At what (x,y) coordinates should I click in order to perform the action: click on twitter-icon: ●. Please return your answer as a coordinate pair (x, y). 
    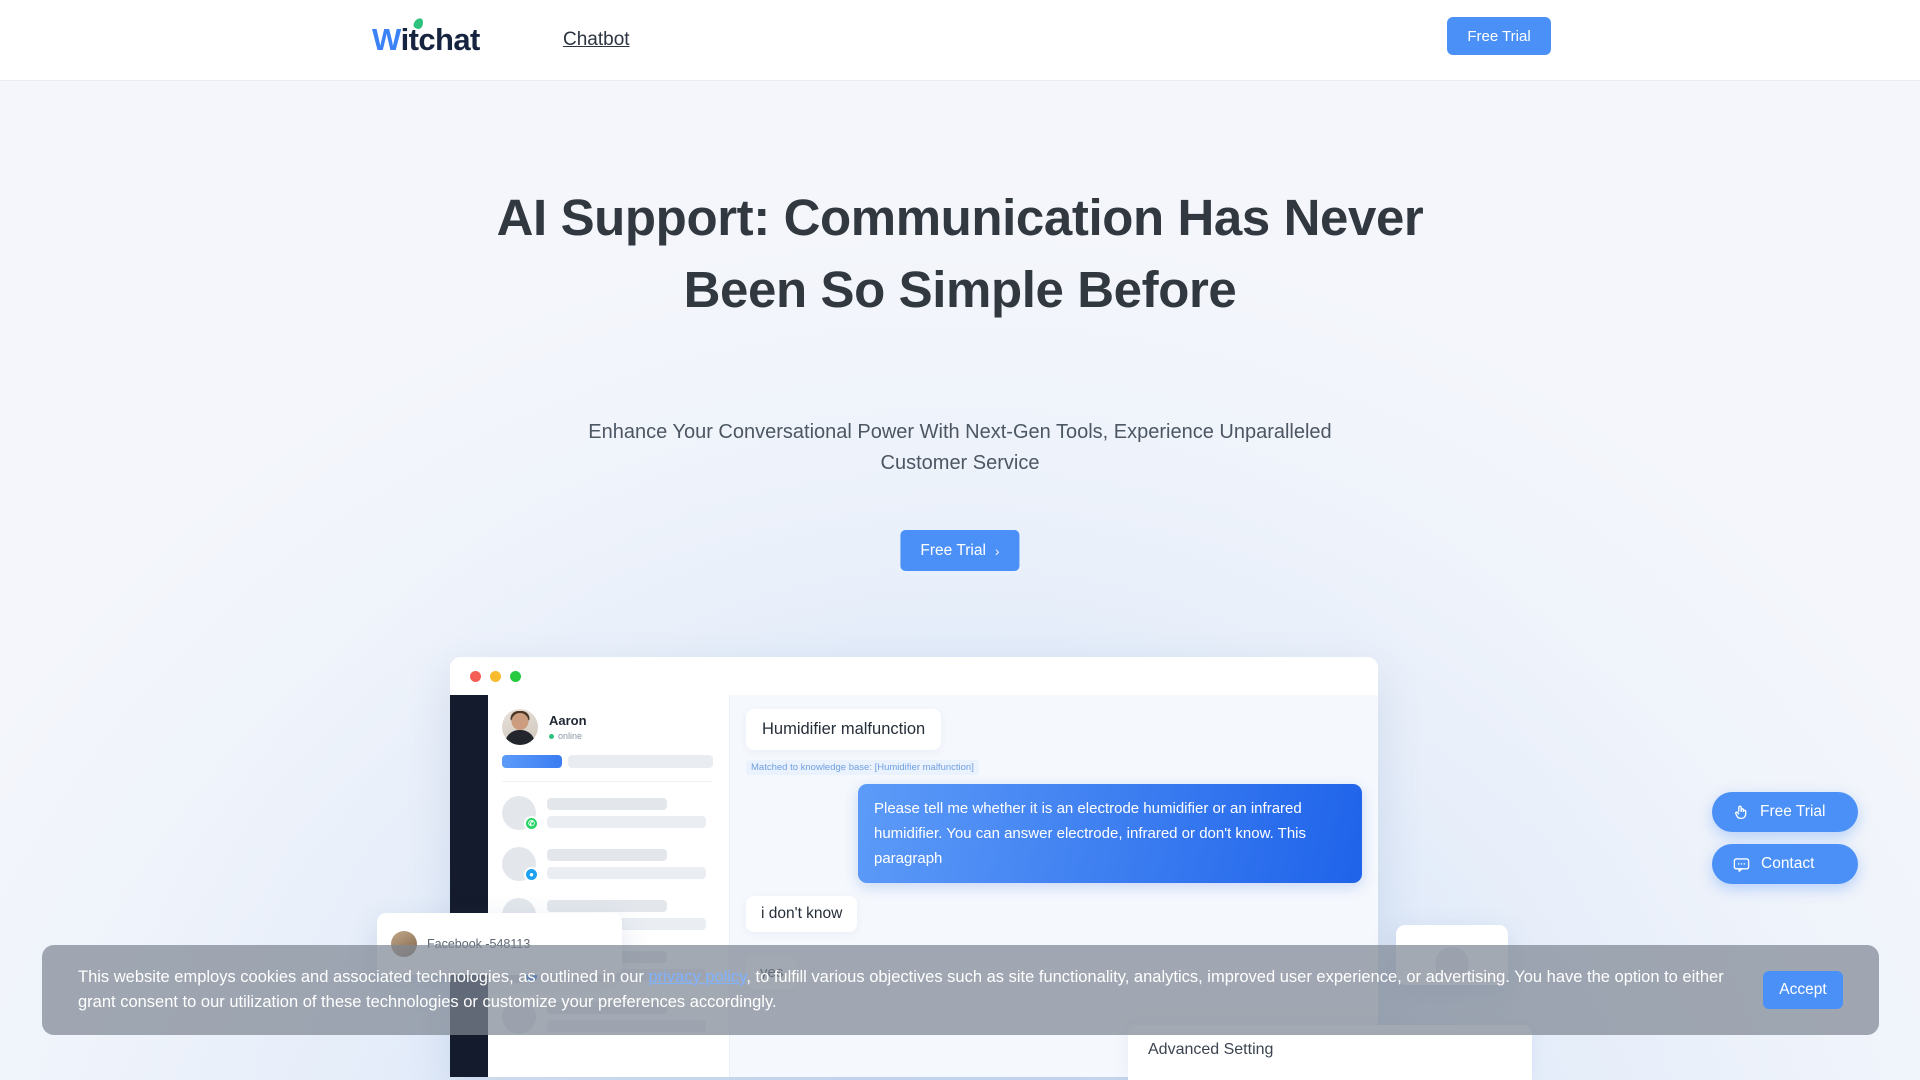
    Looking at the image, I should click on (531, 874).